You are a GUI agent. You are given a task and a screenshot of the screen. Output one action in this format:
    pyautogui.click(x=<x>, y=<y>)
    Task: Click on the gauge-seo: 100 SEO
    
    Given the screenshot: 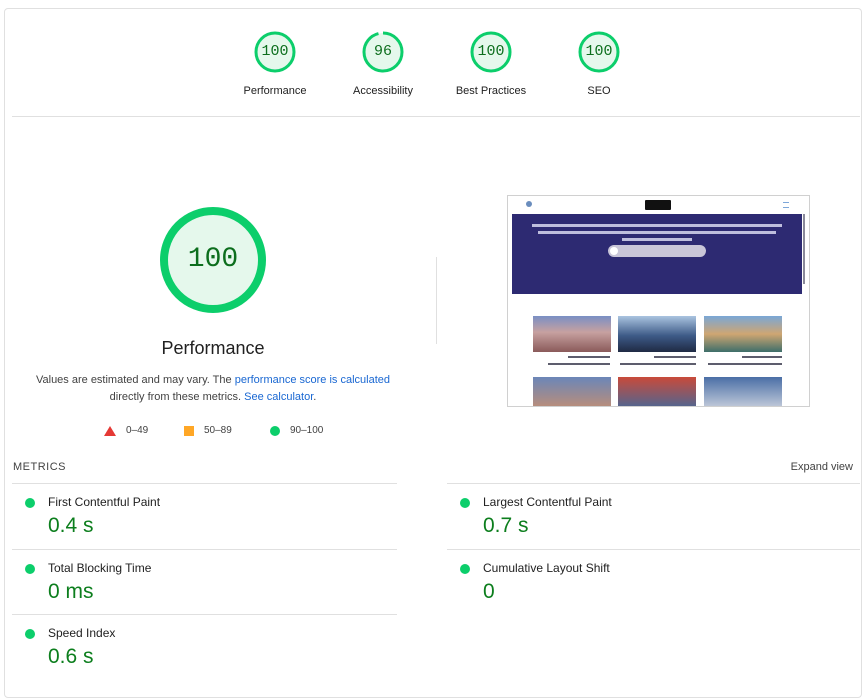 What is the action you would take?
    pyautogui.click(x=599, y=63)
    